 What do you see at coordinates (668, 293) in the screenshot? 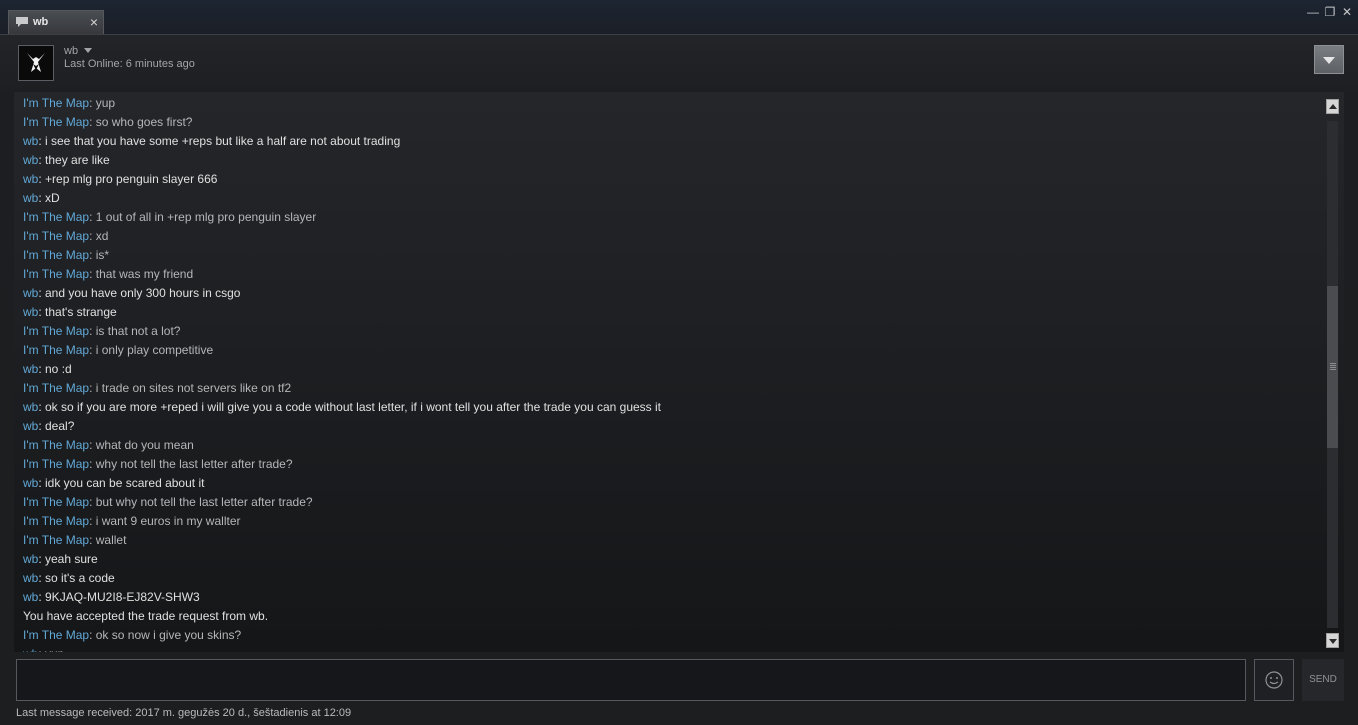
I see `chat-message: wb: and you have only 300 hours in csgo` at bounding box center [668, 293].